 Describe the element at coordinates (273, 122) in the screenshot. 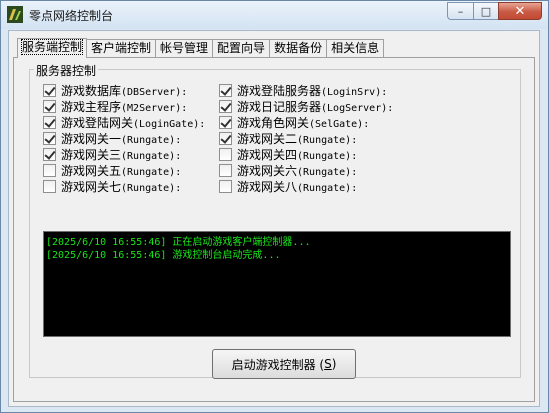

I see `server-name: 游戏角色网关` at that location.